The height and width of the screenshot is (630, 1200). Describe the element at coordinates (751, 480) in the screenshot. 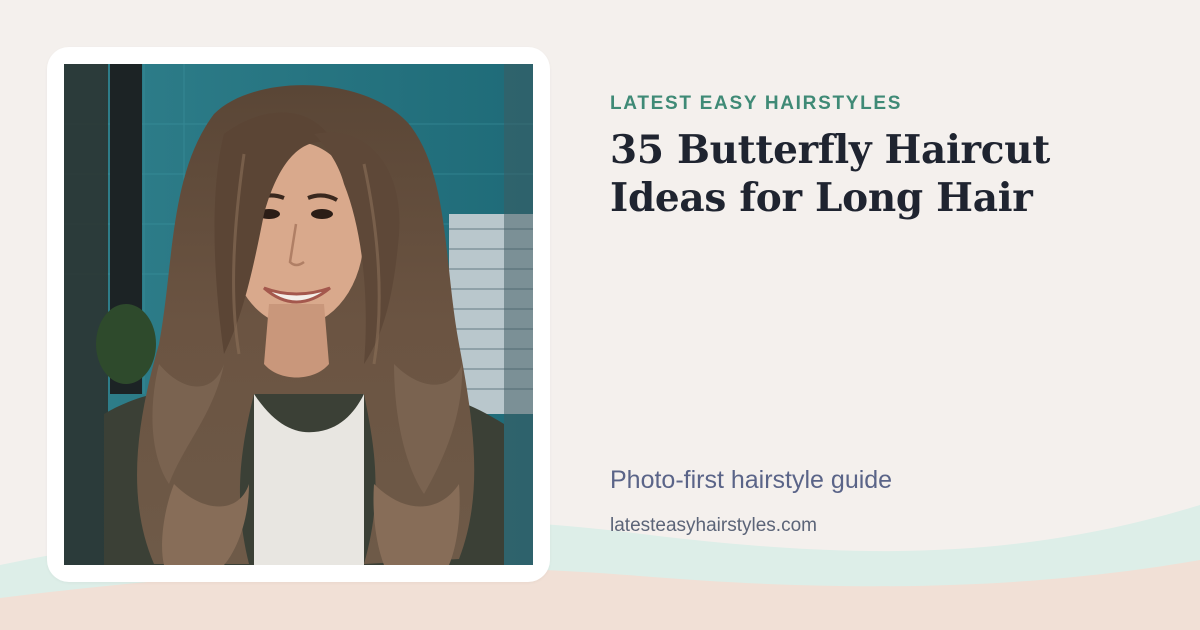

I see `site-tagline: Photo-first hairstyle guide` at that location.